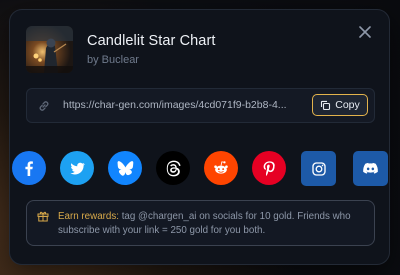 The height and width of the screenshot is (275, 400). I want to click on discord-icon, so click(370, 168).